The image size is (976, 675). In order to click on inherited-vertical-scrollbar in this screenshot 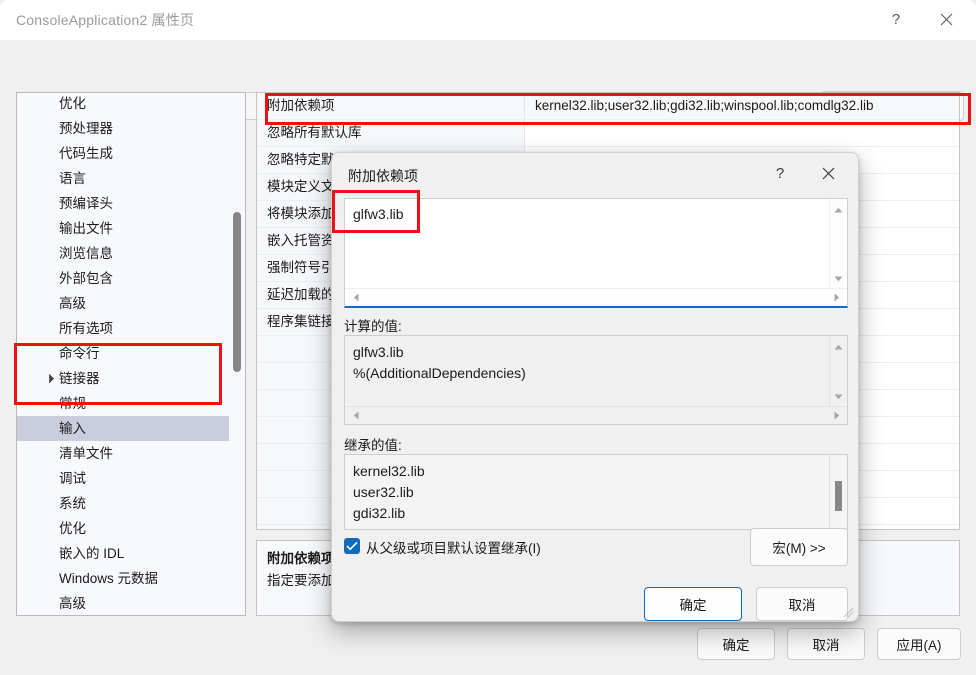, I will do `click(838, 492)`.